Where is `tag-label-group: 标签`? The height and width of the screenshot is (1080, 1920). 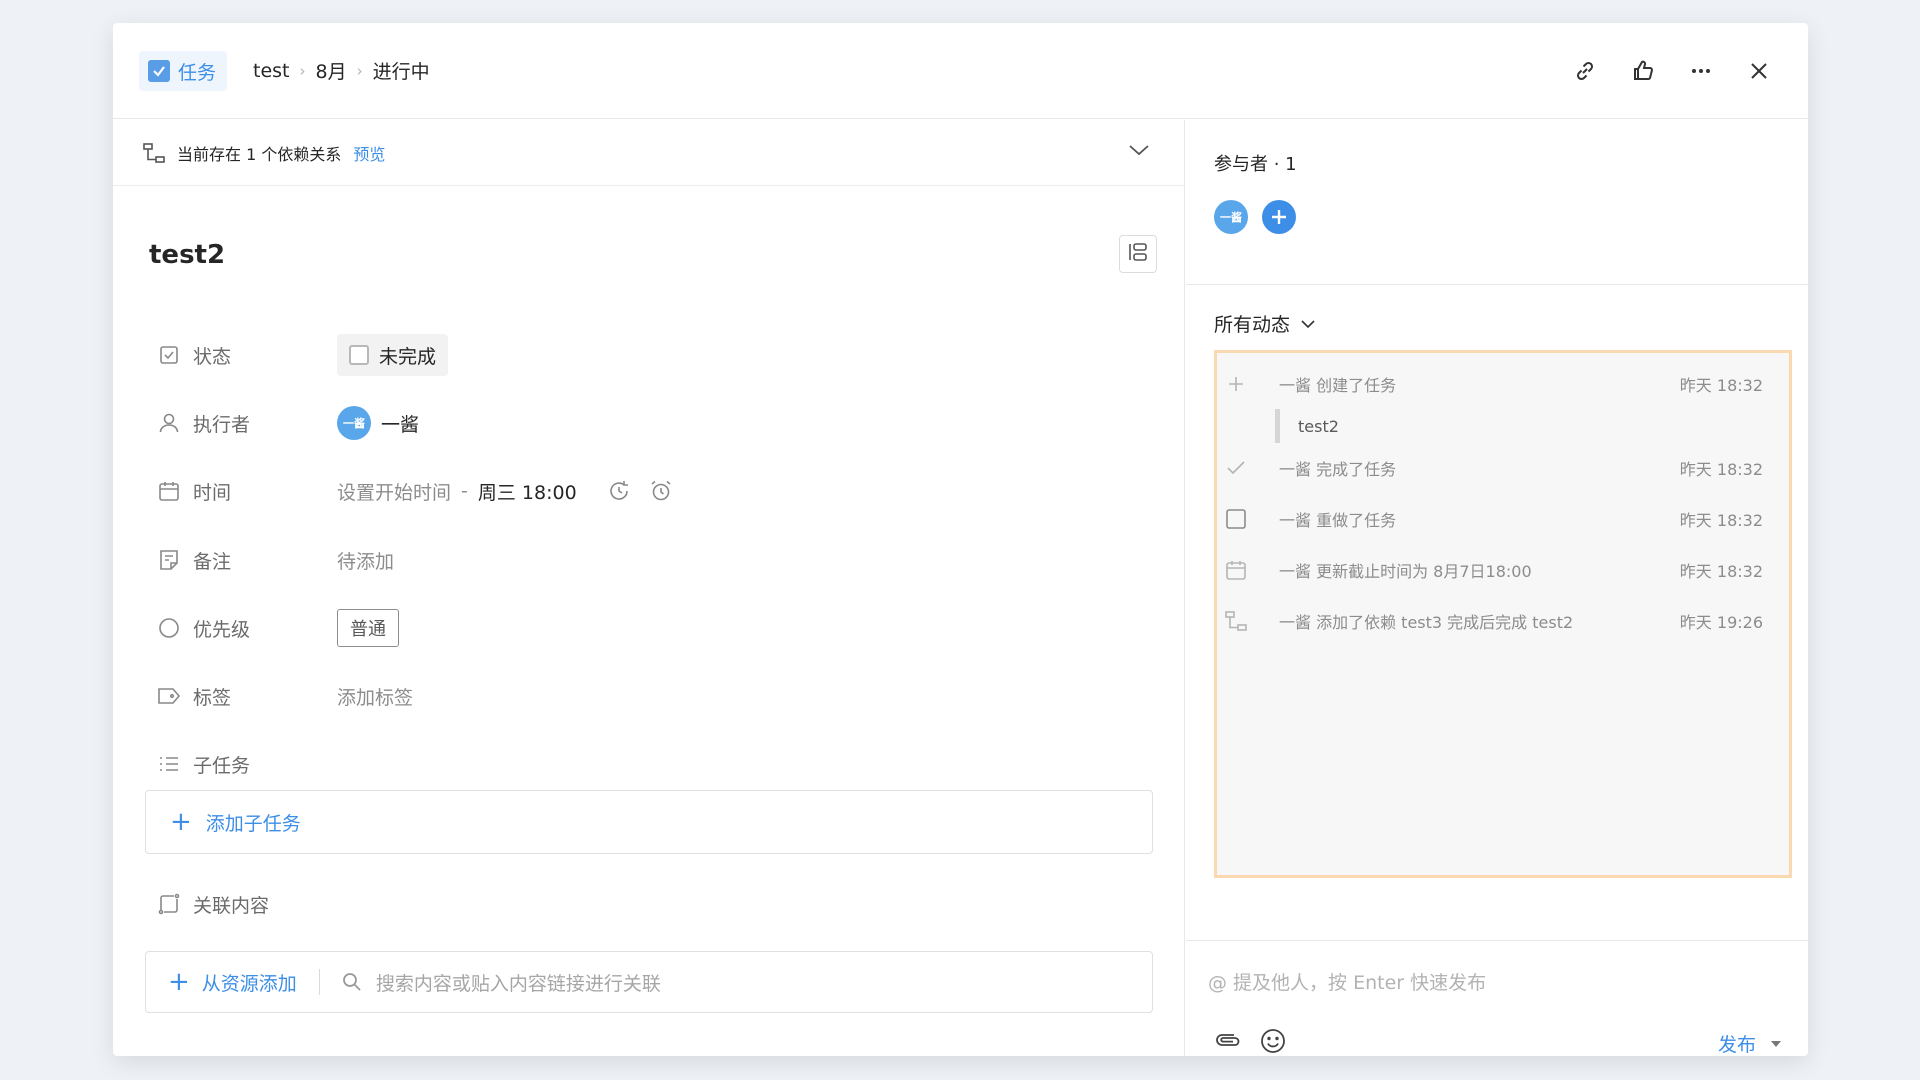 tag-label-group: 标签 is located at coordinates (247, 696).